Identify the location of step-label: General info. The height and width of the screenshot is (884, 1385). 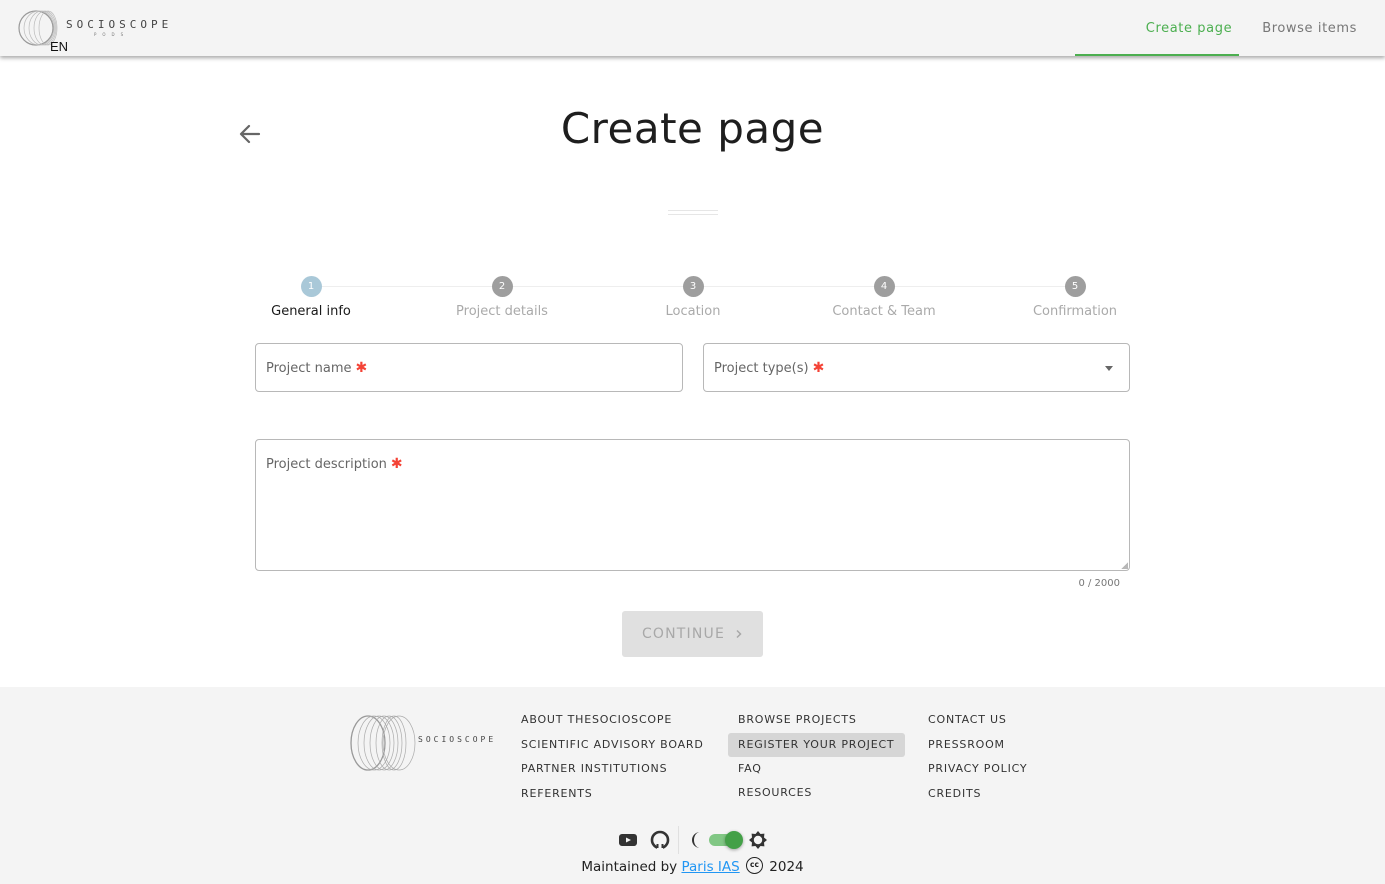
(311, 311).